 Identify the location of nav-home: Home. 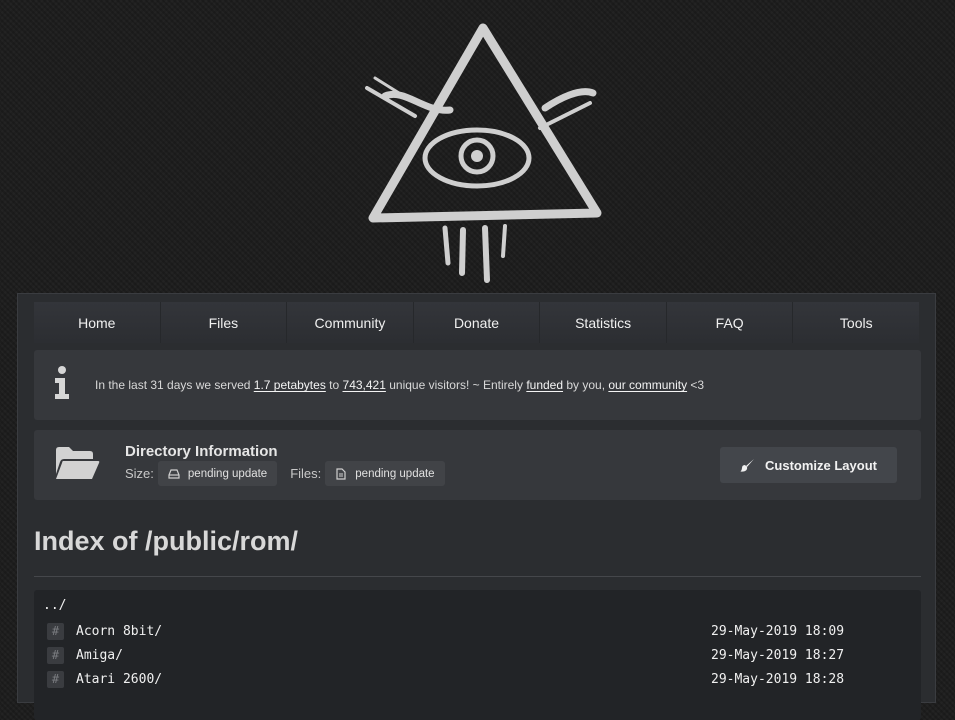
(97, 322).